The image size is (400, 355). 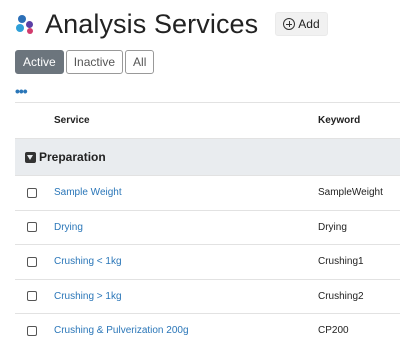 What do you see at coordinates (207, 330) in the screenshot?
I see `table-row: Crushing & Pulverization 200g CP200` at bounding box center [207, 330].